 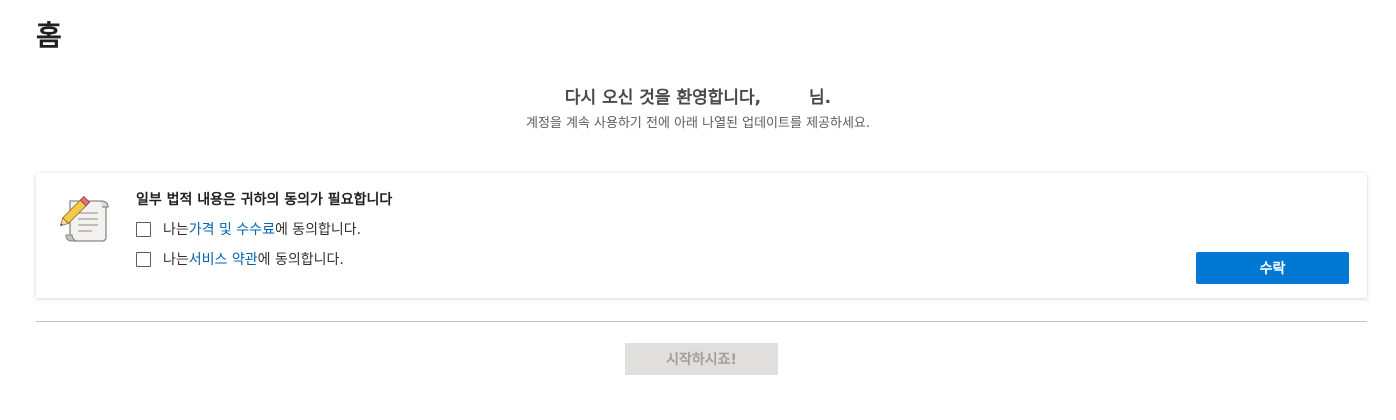 I want to click on get-started-button: 시작하시죠!, so click(x=701, y=359).